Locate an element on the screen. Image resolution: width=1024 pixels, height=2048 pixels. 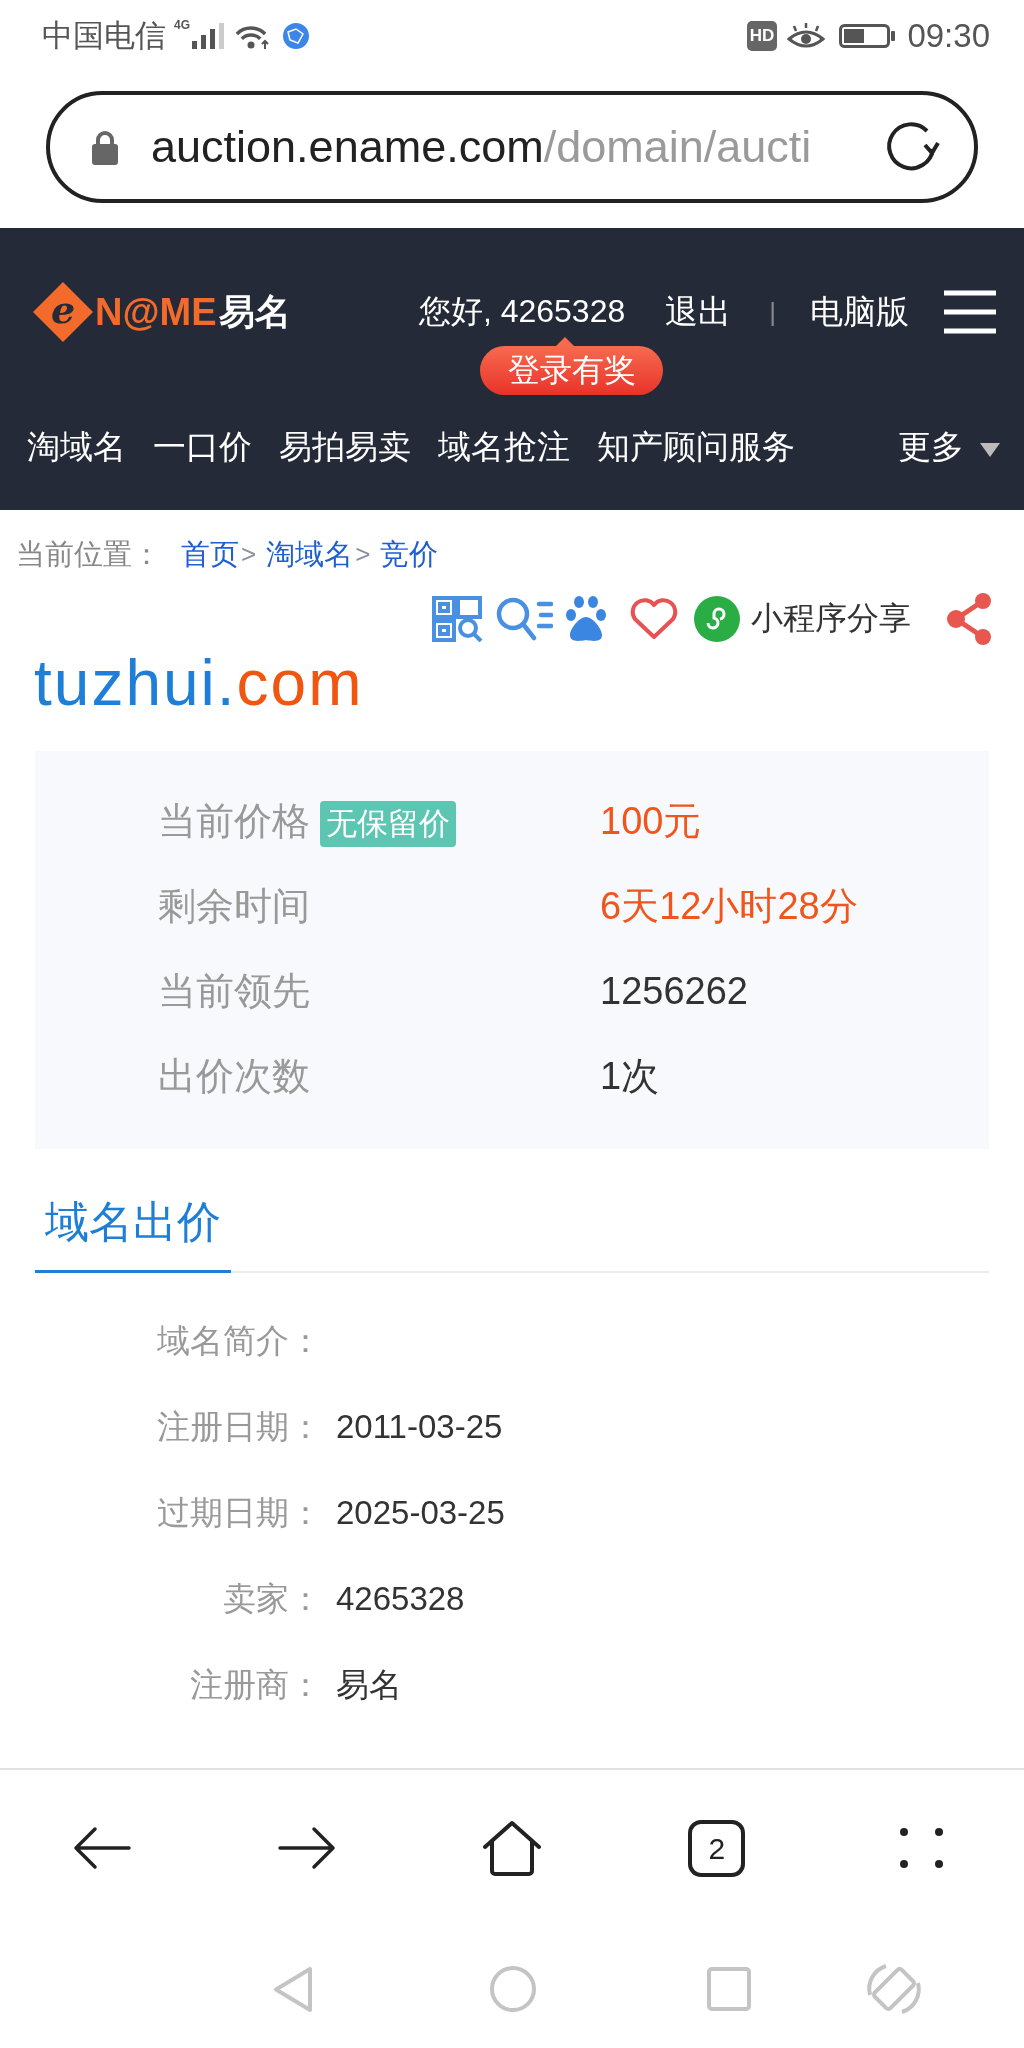
more-menu-button: 更多 is located at coordinates (949, 447).